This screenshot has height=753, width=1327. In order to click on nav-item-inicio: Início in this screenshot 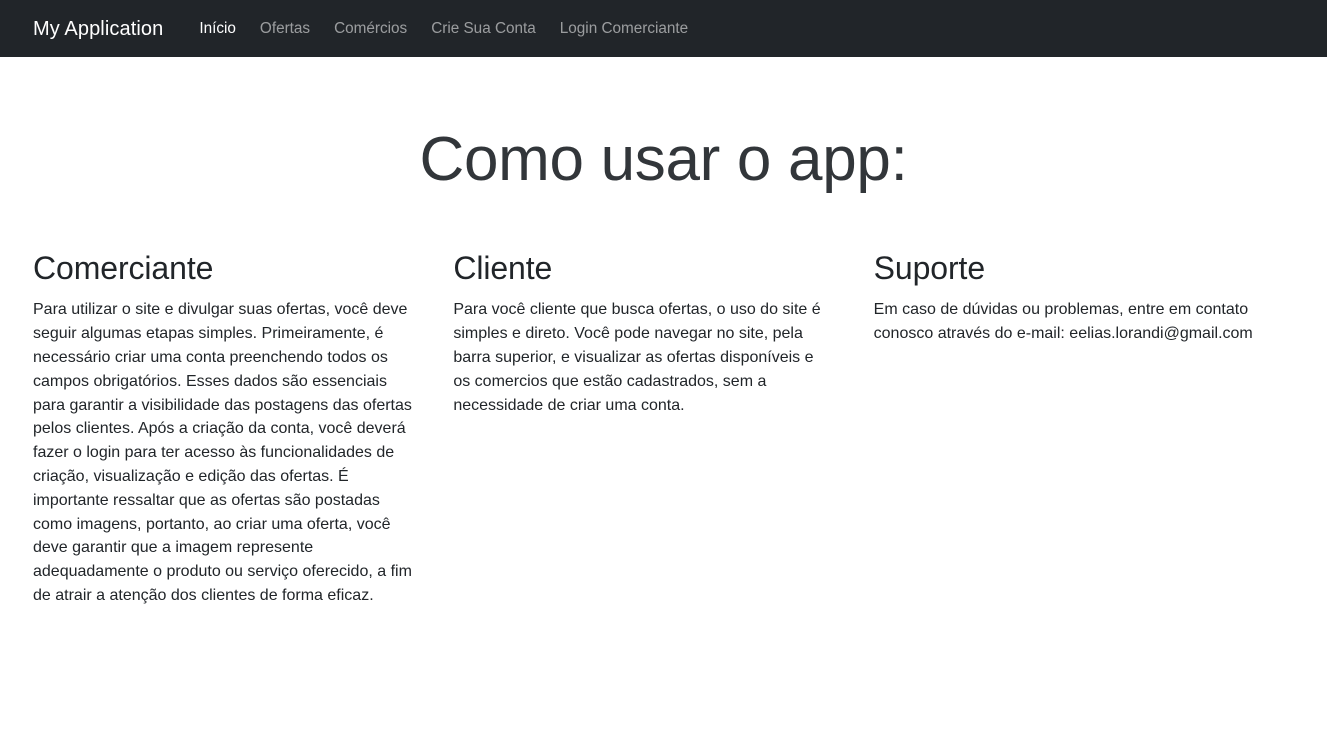, I will do `click(217, 28)`.